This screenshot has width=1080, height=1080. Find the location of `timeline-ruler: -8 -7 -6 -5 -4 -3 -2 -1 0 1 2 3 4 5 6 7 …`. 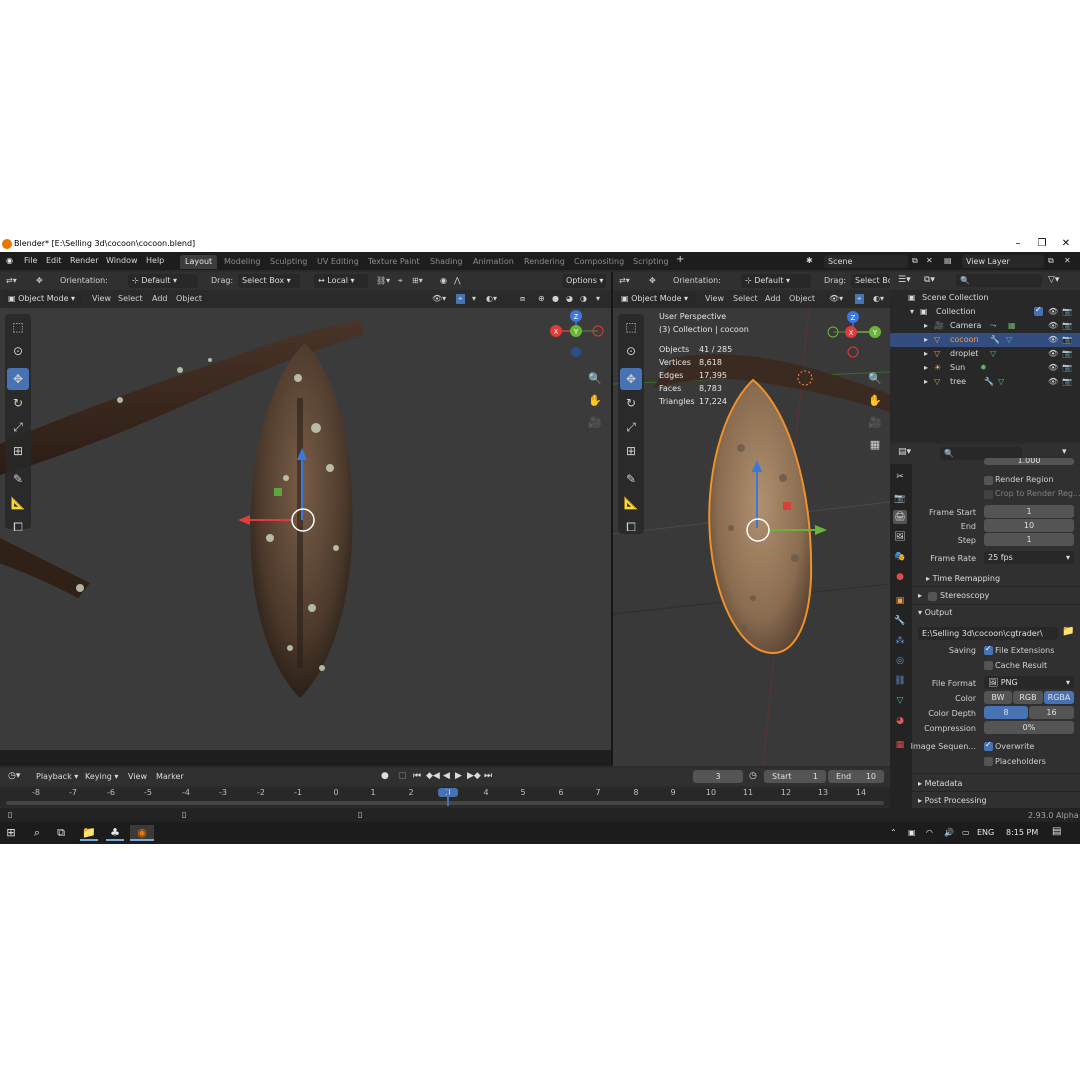

timeline-ruler: -8 -7 -6 -5 -4 -3 -2 -1 0 1 2 3 4 5 6 7 … is located at coordinates (445, 797).